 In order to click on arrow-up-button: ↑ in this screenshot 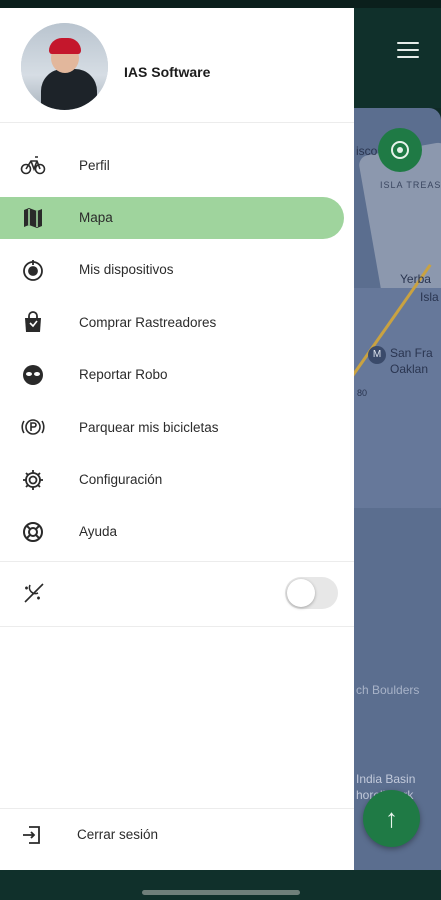, I will do `click(391, 818)`.